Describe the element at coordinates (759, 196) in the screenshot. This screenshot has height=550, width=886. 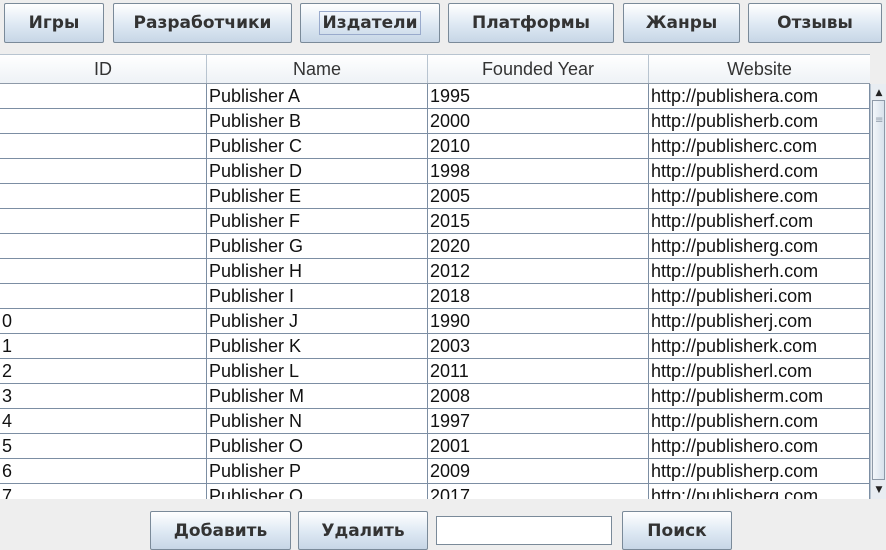
I see `cell-website: http://publishere.com` at that location.